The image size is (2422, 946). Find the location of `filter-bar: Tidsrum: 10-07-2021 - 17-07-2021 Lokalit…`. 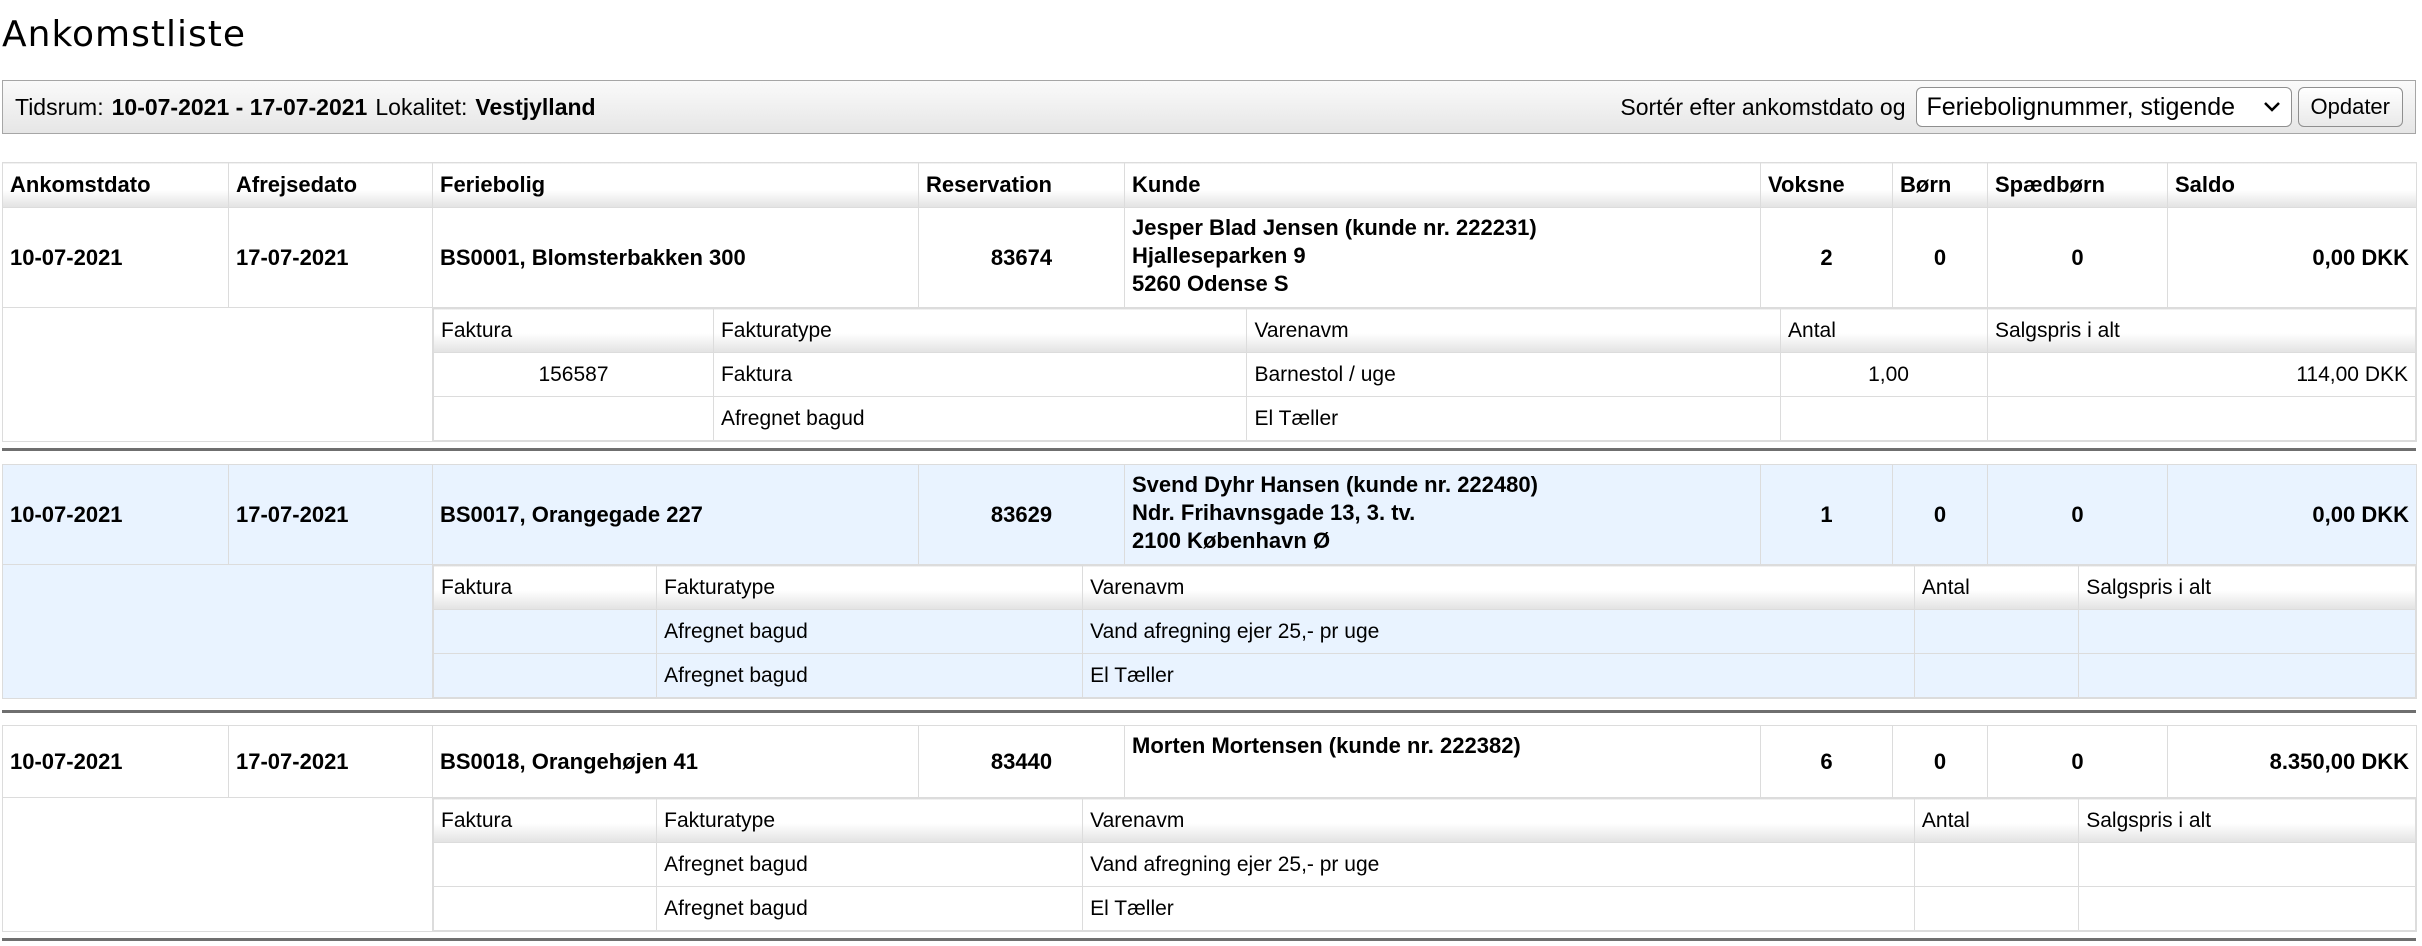

filter-bar: Tidsrum: 10-07-2021 - 17-07-2021 Lokalit… is located at coordinates (1209, 107).